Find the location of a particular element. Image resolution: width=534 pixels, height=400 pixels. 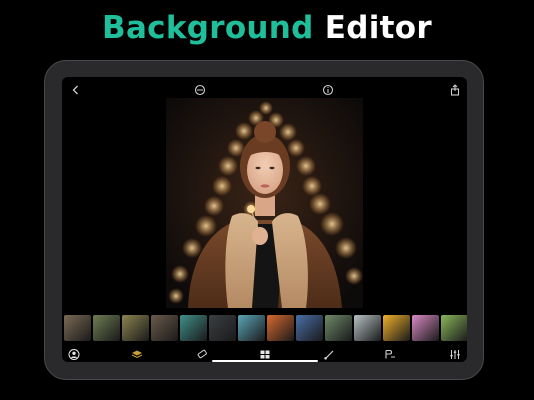

selected-tool-indicator is located at coordinates (265, 361).